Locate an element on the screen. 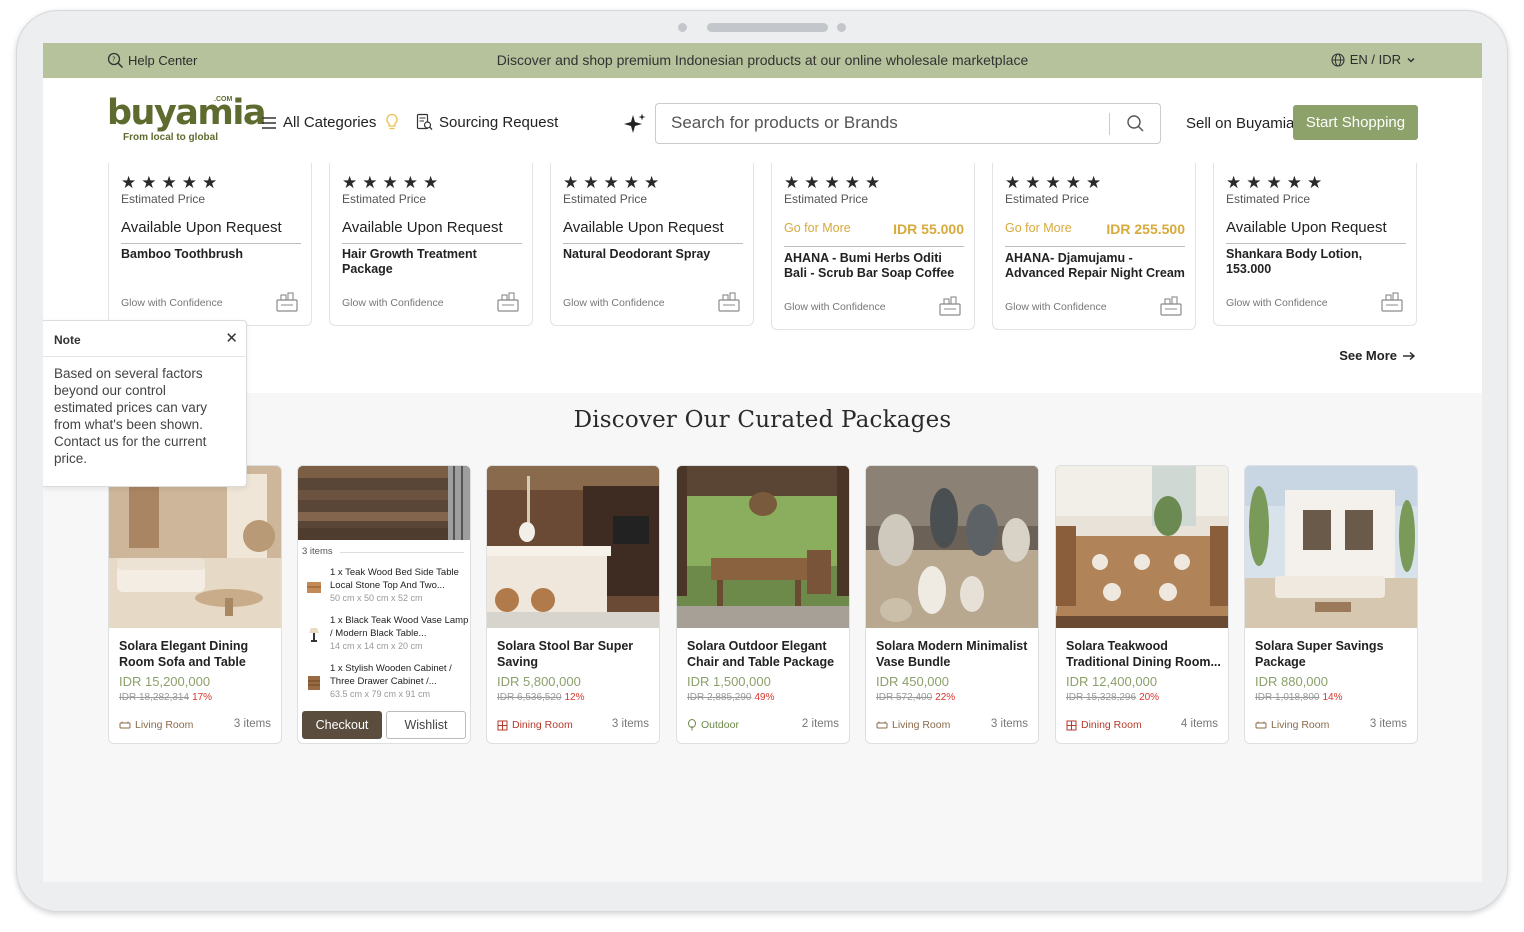 The image size is (1524, 932). package-name: Solara Modern Minimalist Vase Bundle is located at coordinates (955, 654).